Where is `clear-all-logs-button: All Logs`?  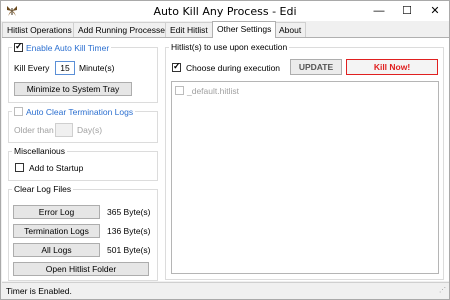 clear-all-logs-button: All Logs is located at coordinates (56, 250).